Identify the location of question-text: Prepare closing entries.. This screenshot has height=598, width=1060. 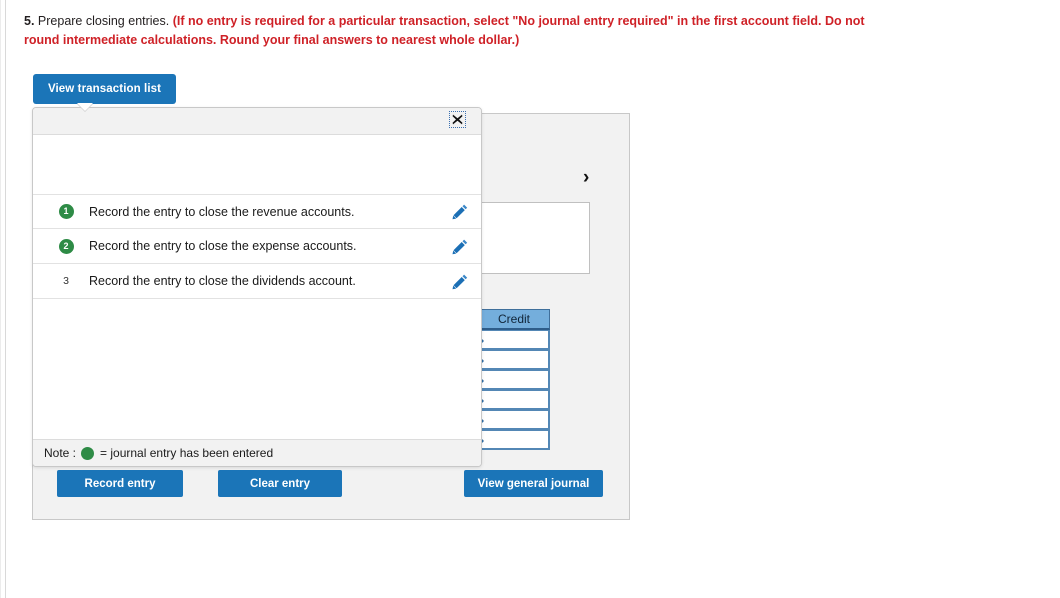
(103, 21).